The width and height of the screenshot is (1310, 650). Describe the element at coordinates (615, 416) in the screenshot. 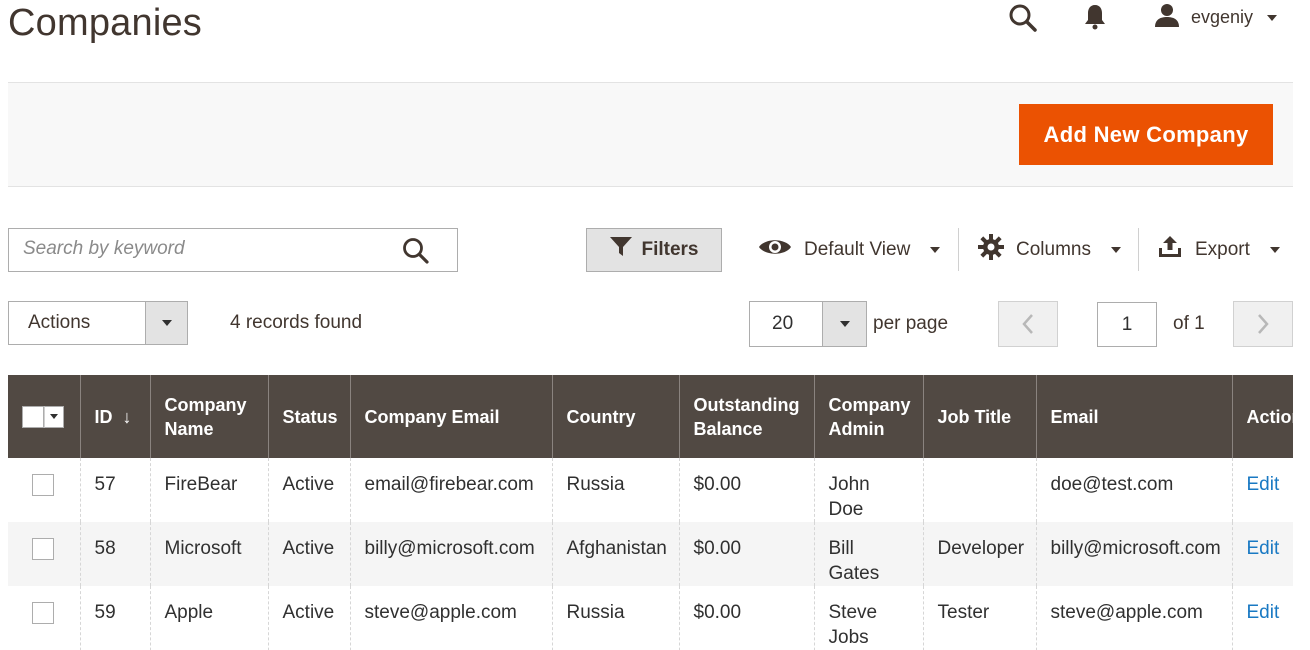

I see `column-header-country: Country` at that location.